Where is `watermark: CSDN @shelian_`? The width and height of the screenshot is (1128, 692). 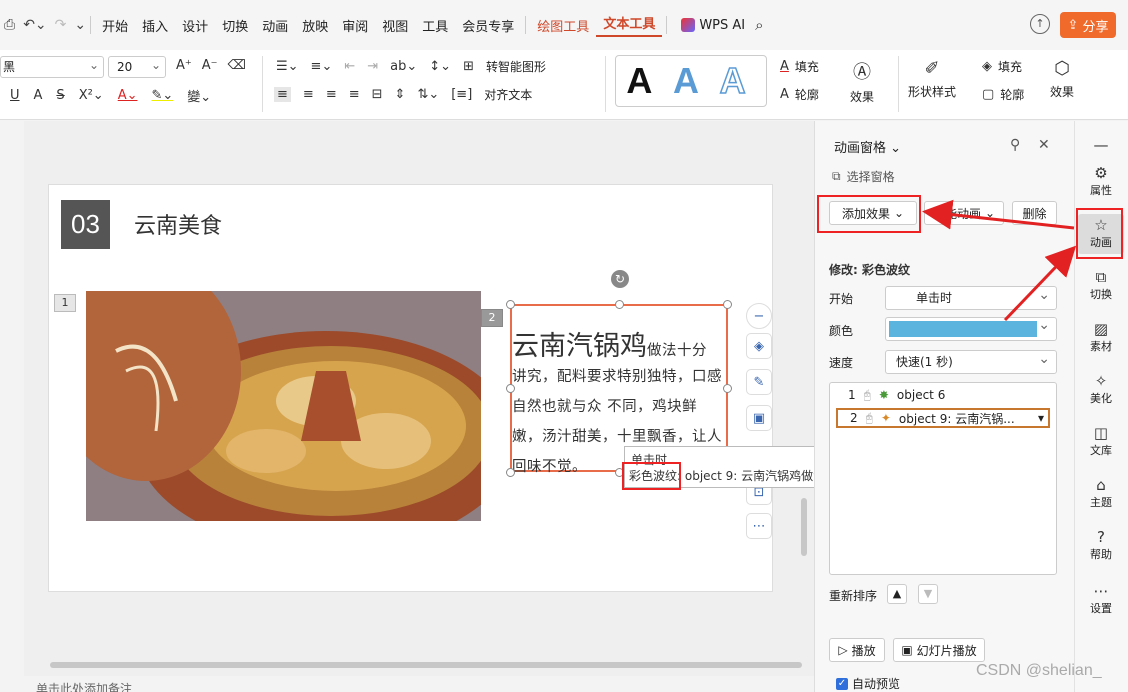
watermark: CSDN @shelian_ is located at coordinates (1039, 670).